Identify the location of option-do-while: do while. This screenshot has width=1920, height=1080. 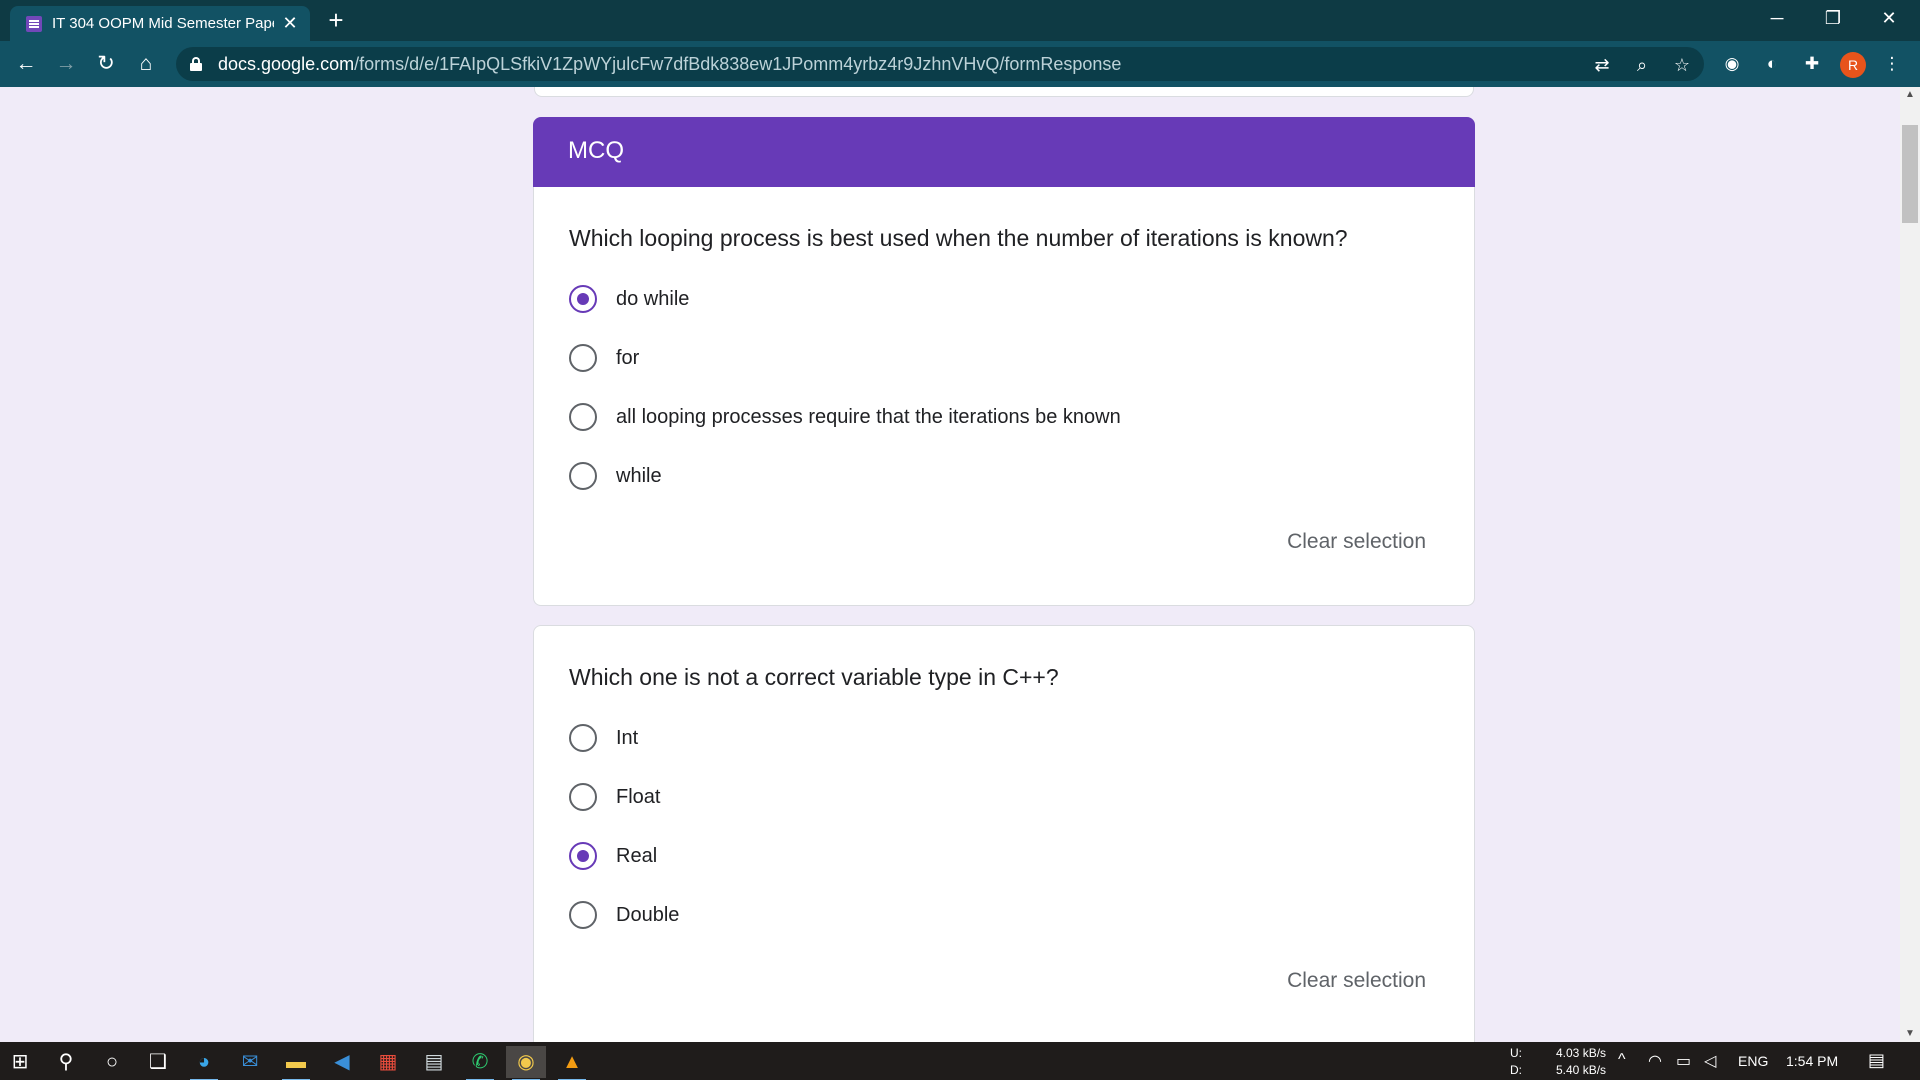
(629, 299).